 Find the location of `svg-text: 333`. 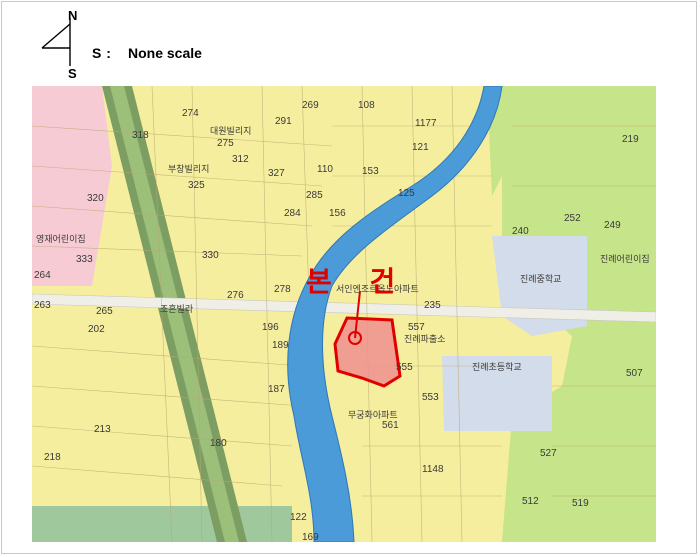

svg-text: 333 is located at coordinates (84, 259).